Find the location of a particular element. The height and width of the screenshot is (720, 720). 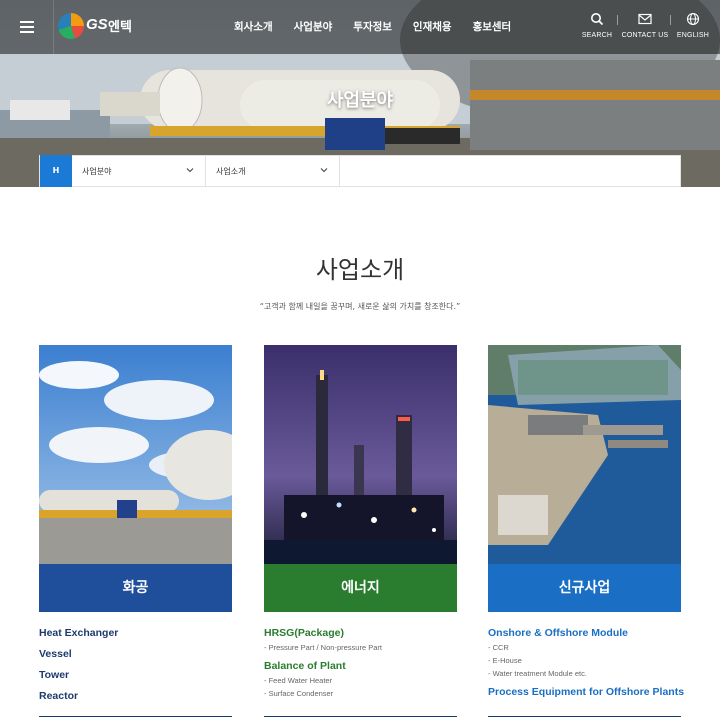

list-subitem: - CCR is located at coordinates (498, 647).